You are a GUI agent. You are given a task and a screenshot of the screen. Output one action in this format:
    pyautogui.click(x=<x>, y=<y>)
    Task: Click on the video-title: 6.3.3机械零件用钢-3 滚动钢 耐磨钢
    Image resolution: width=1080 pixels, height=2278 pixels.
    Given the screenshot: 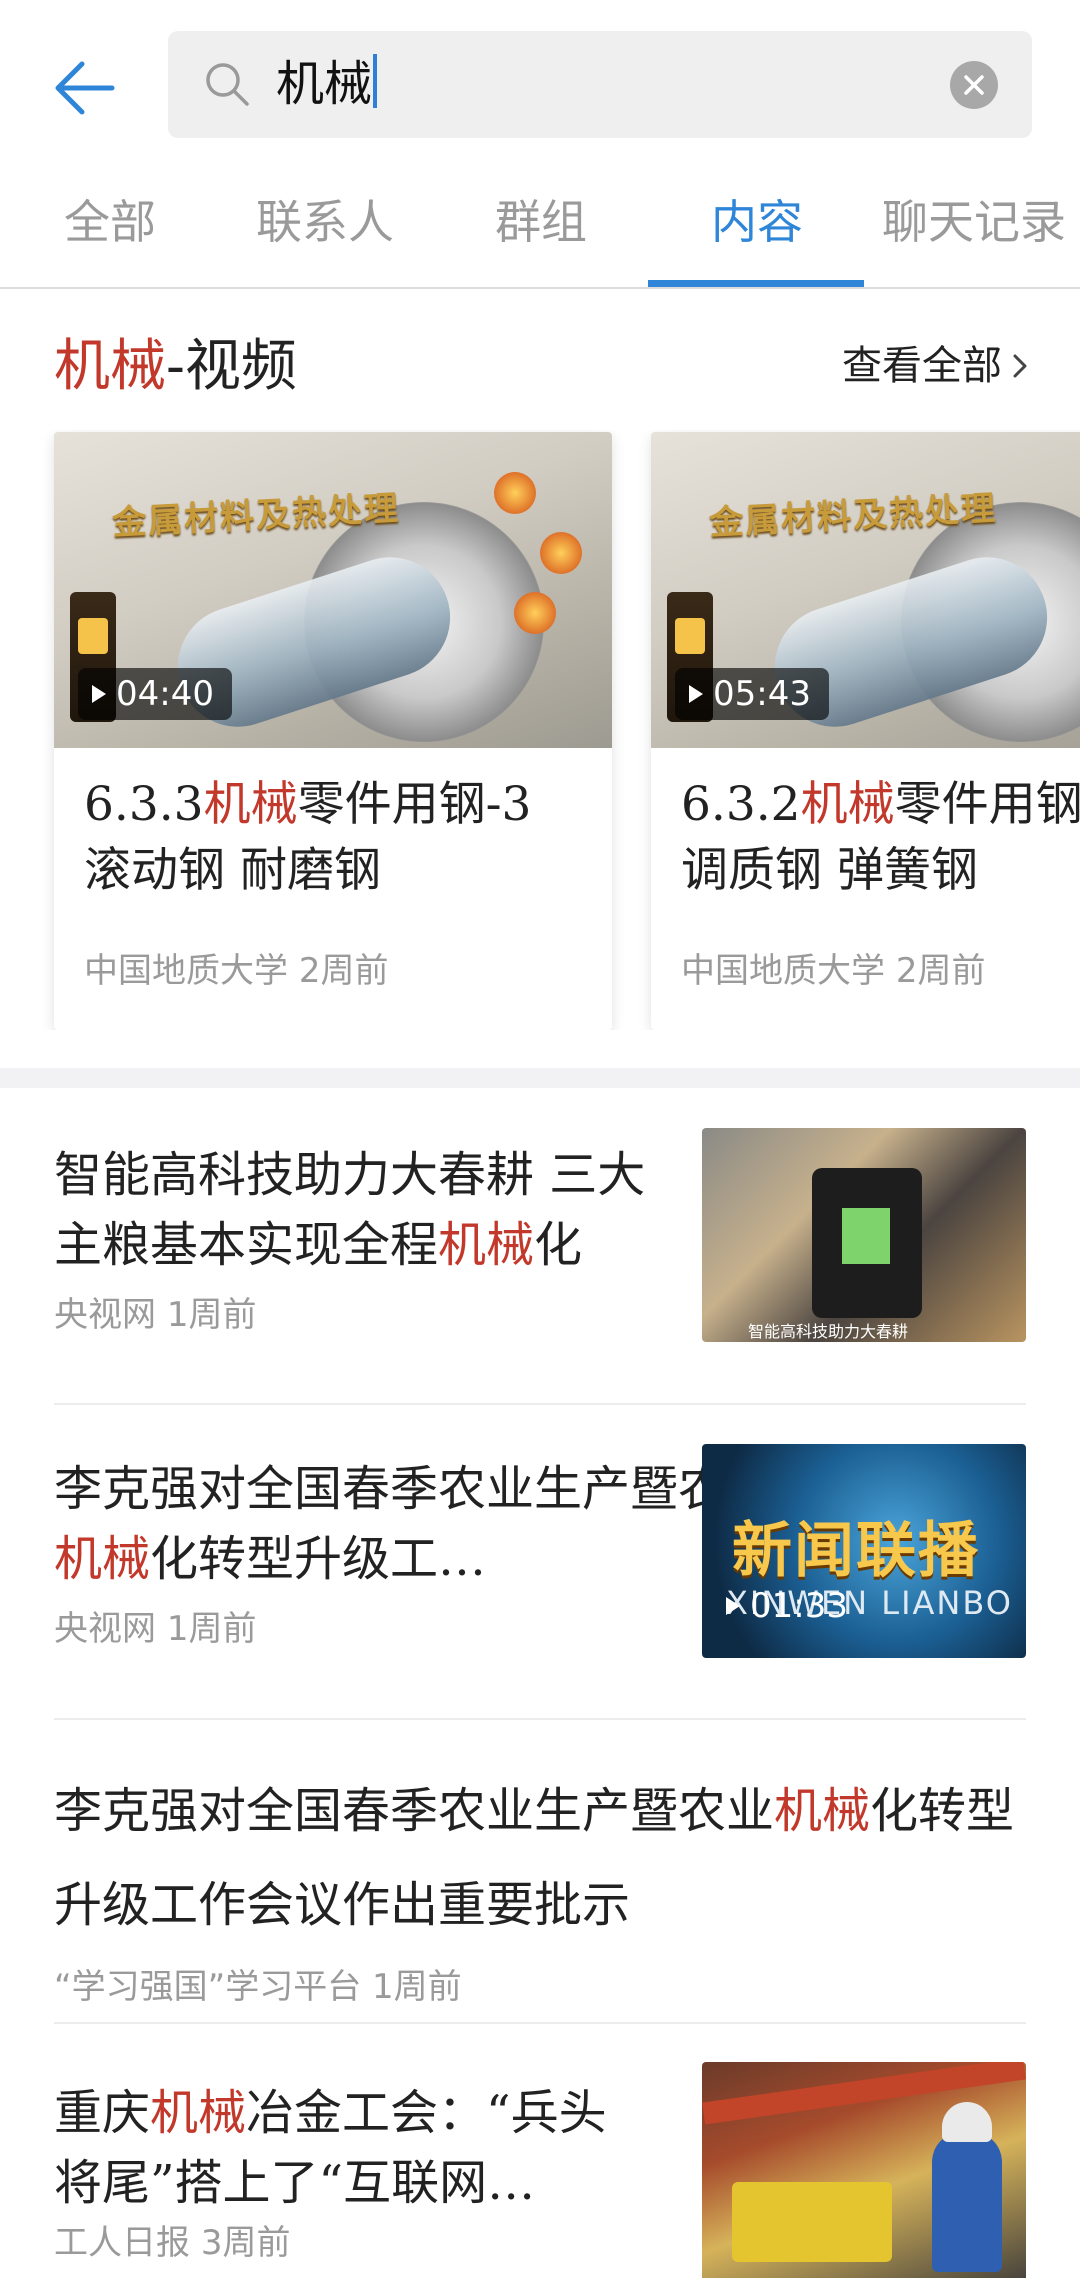 What is the action you would take?
    pyautogui.click(x=308, y=837)
    